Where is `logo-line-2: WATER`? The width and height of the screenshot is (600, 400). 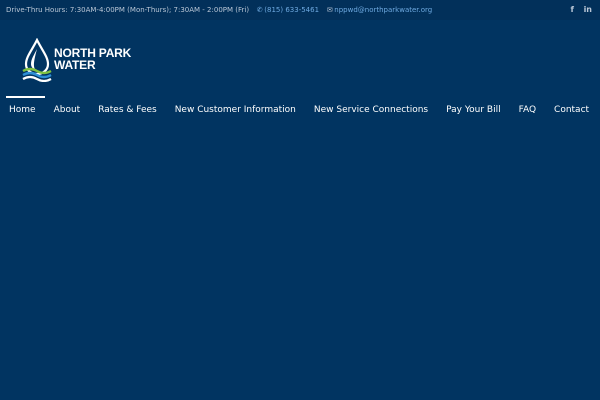
logo-line-2: WATER is located at coordinates (75, 65).